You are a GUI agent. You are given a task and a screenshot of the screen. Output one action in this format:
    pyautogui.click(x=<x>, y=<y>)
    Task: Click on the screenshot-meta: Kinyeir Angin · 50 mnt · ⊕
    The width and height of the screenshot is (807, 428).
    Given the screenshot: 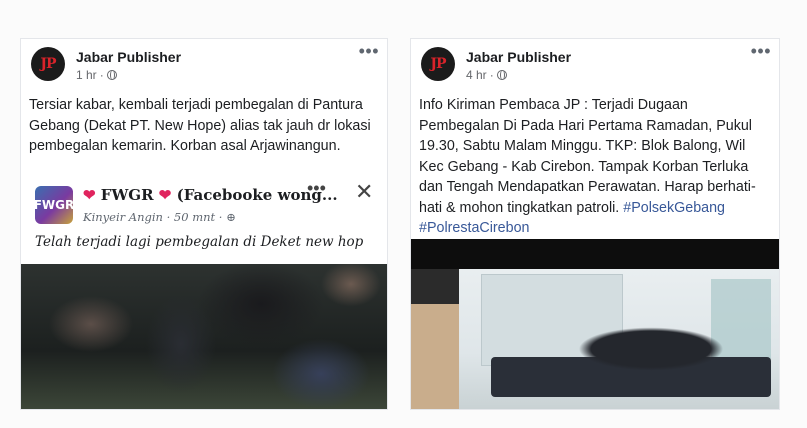 What is the action you would take?
    pyautogui.click(x=159, y=217)
    